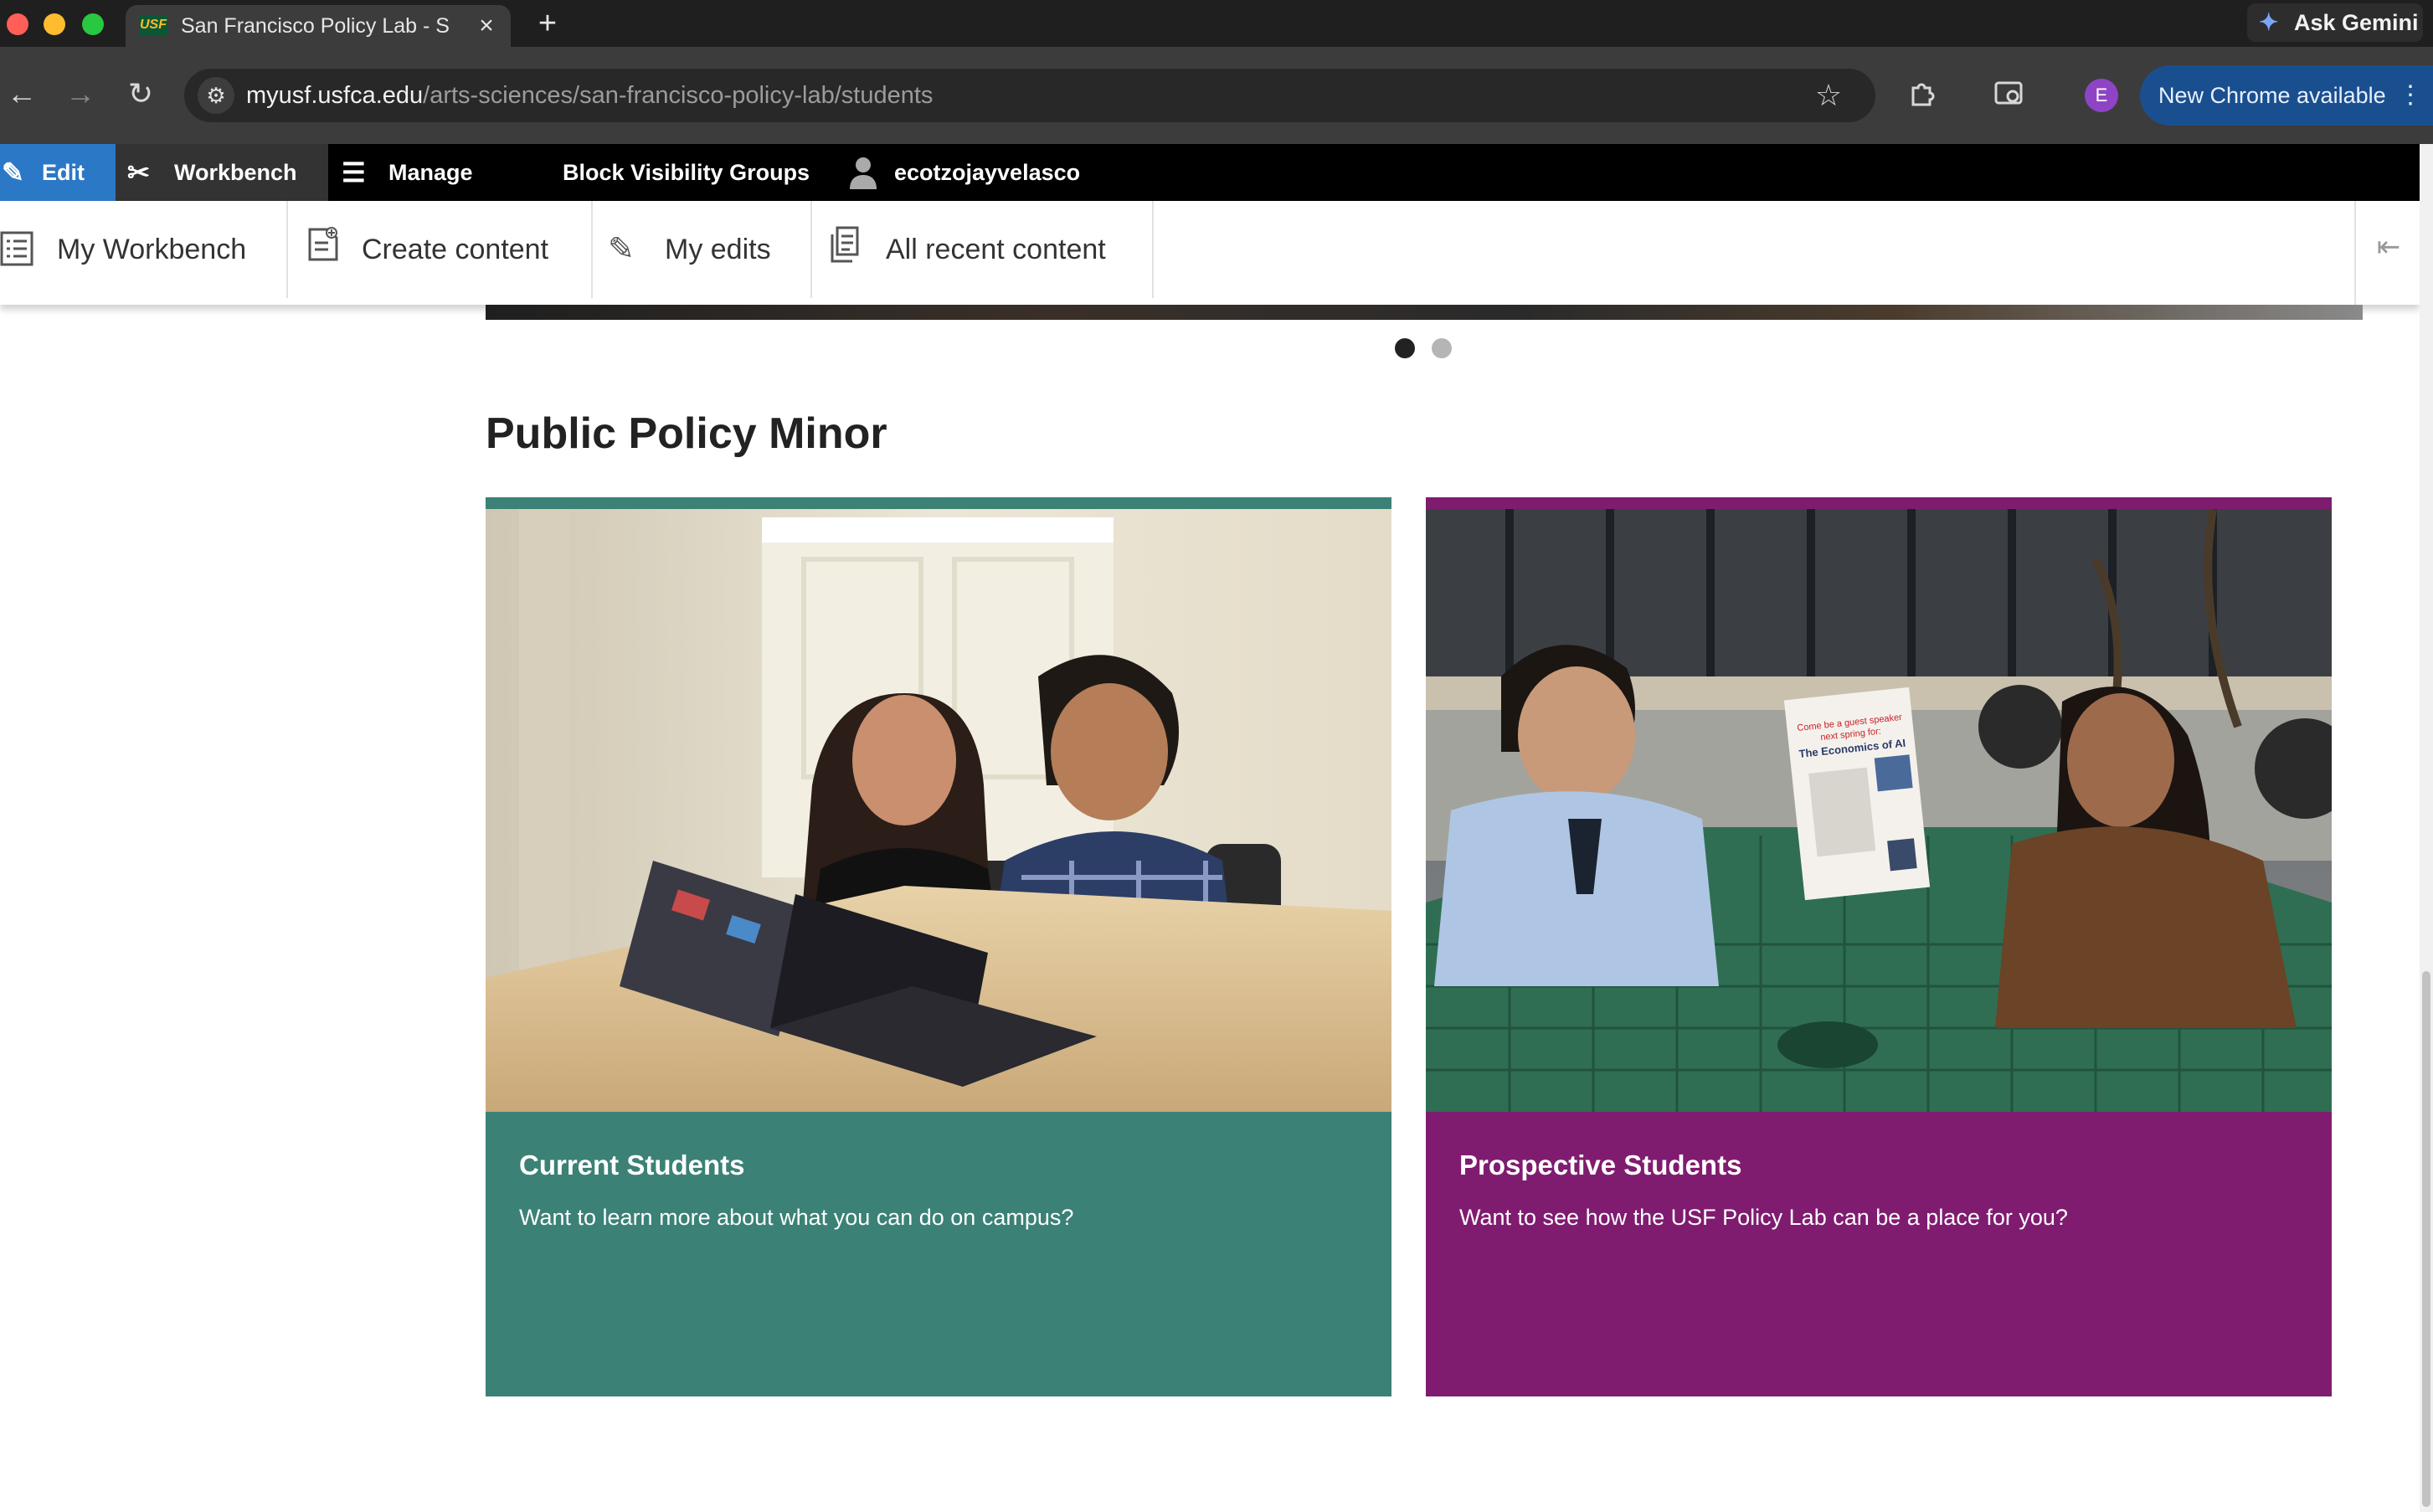 The width and height of the screenshot is (2433, 1512). What do you see at coordinates (13, 172) in the screenshot?
I see `pencil-icon: ✎` at bounding box center [13, 172].